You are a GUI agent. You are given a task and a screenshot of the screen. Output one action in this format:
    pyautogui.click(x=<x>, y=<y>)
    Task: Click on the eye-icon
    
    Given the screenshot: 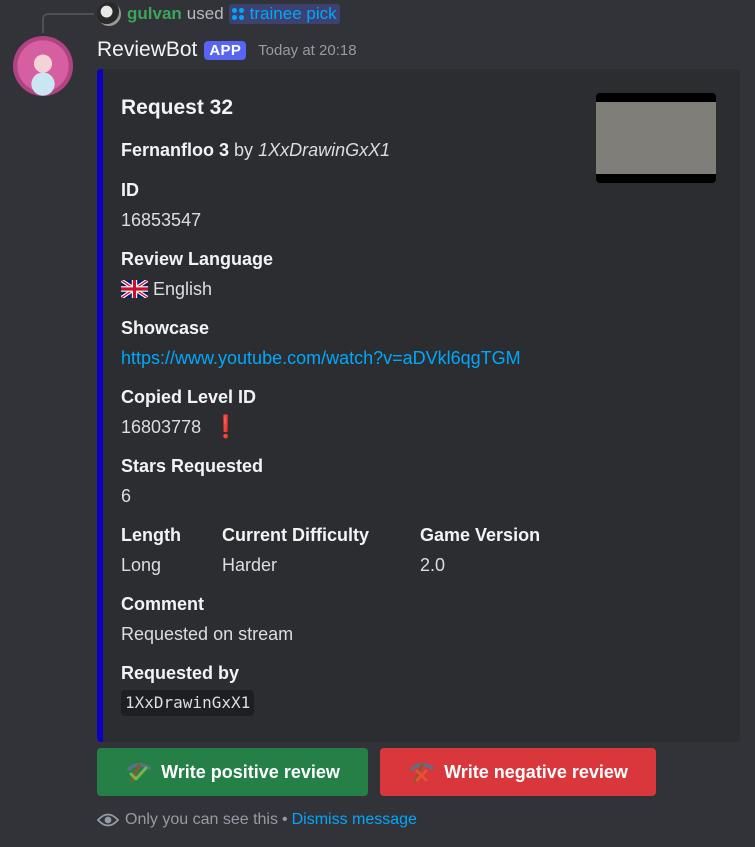 What is the action you would take?
    pyautogui.click(x=108, y=820)
    